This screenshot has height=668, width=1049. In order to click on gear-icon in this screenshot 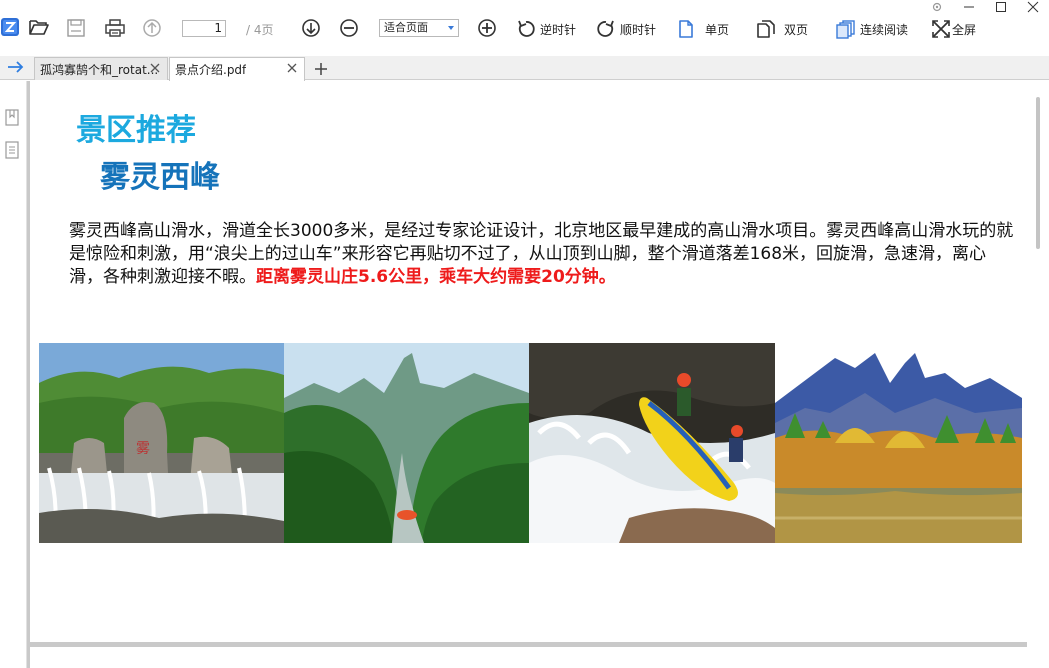, I will do `click(937, 7)`.